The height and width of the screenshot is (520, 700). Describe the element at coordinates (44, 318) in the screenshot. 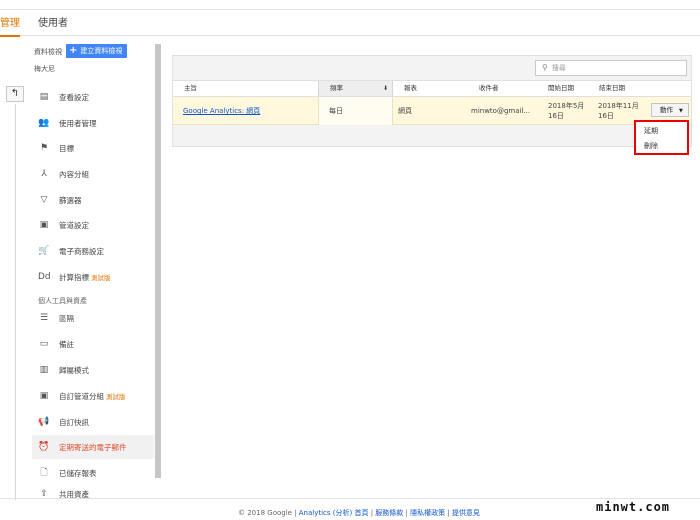

I see `segments-icon: ☰` at that location.